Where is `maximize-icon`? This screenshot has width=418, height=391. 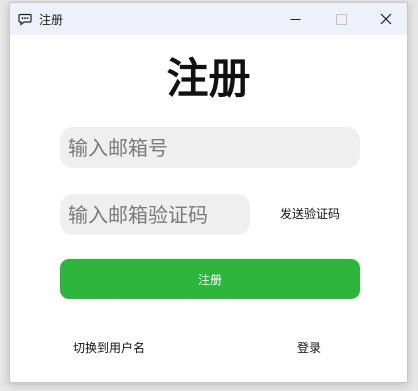 maximize-icon is located at coordinates (341, 19).